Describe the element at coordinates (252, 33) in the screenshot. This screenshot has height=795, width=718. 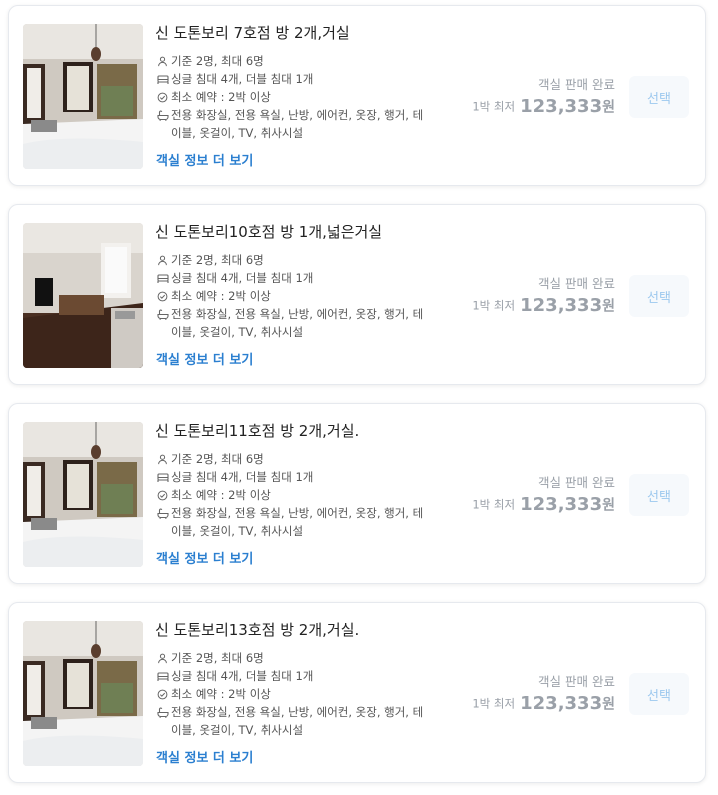
I see `room-title: 신 도톤보리 7호점 방 2개,거실` at that location.